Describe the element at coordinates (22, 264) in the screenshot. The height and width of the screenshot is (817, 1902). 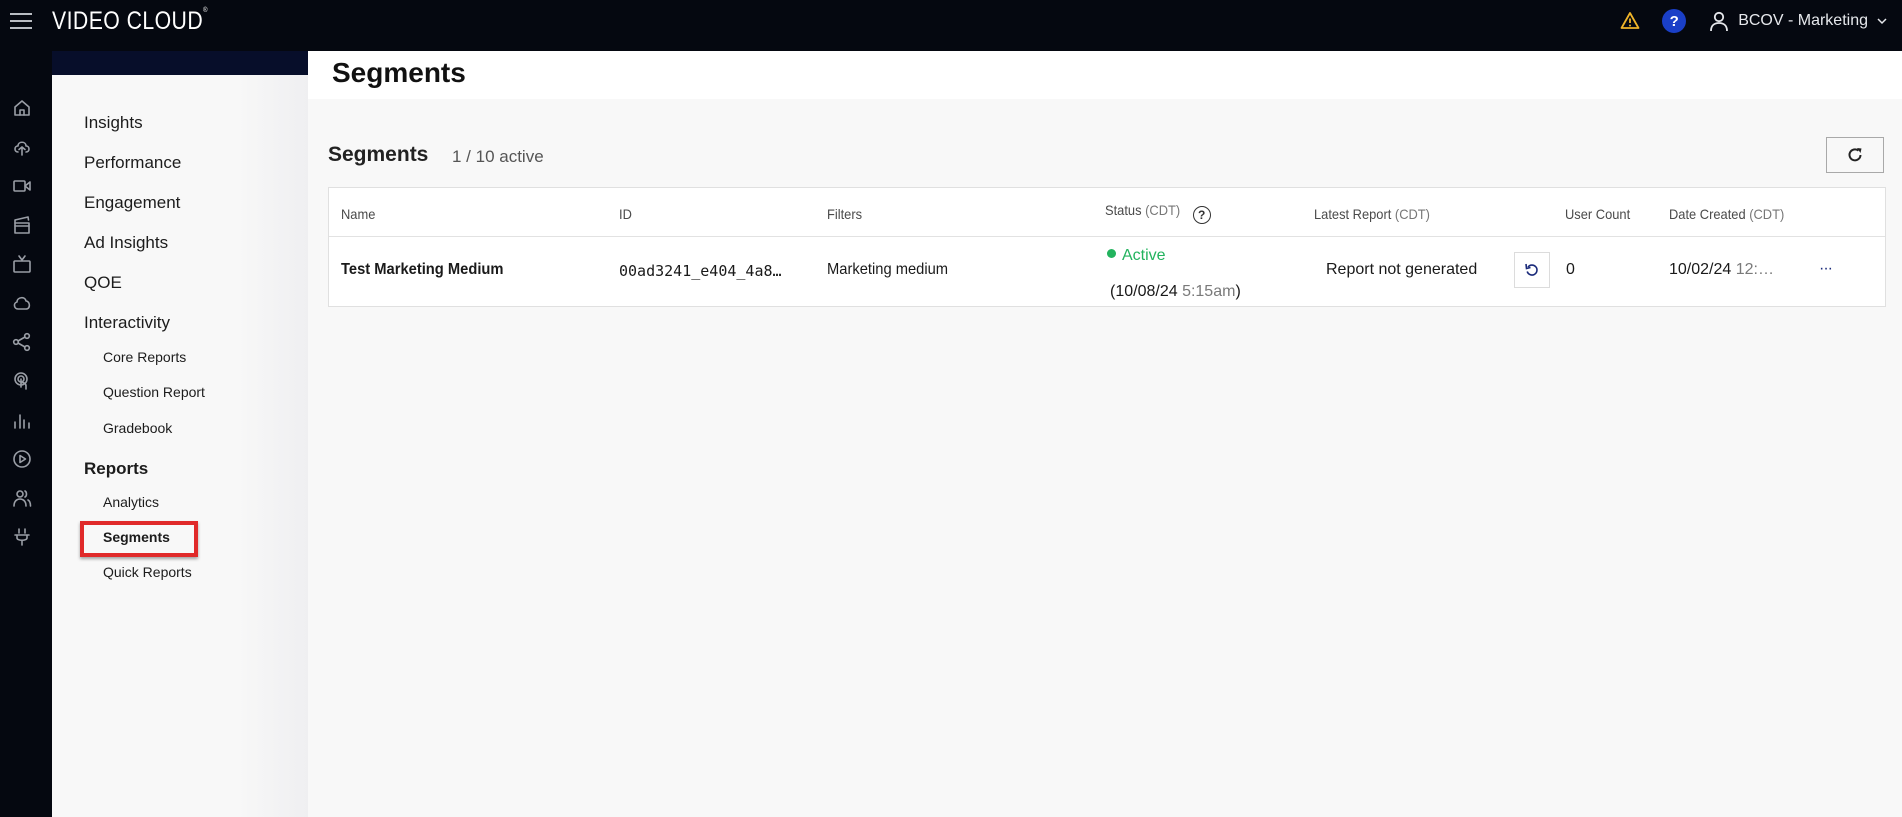
I see `tv-icon` at that location.